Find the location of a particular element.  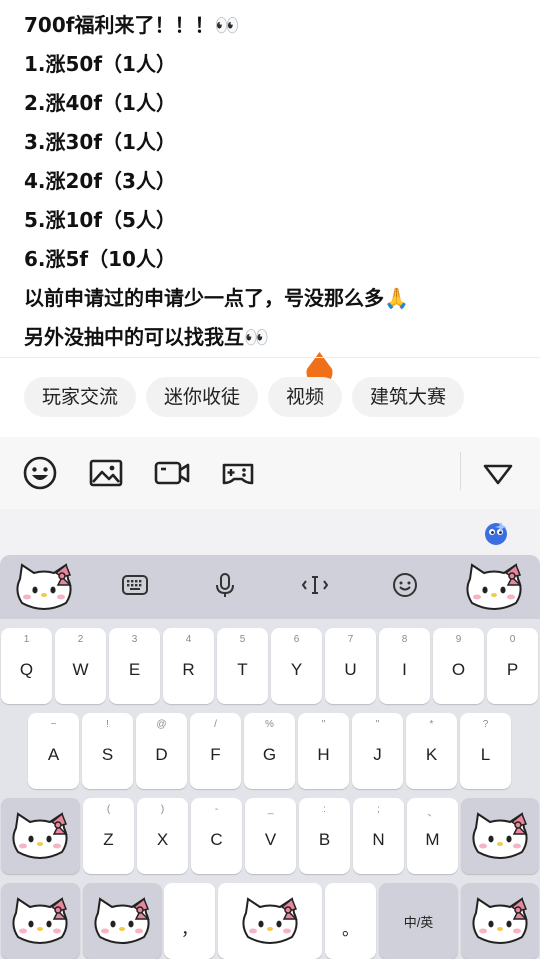

topic-chip: 玩家交流 is located at coordinates (80, 397).